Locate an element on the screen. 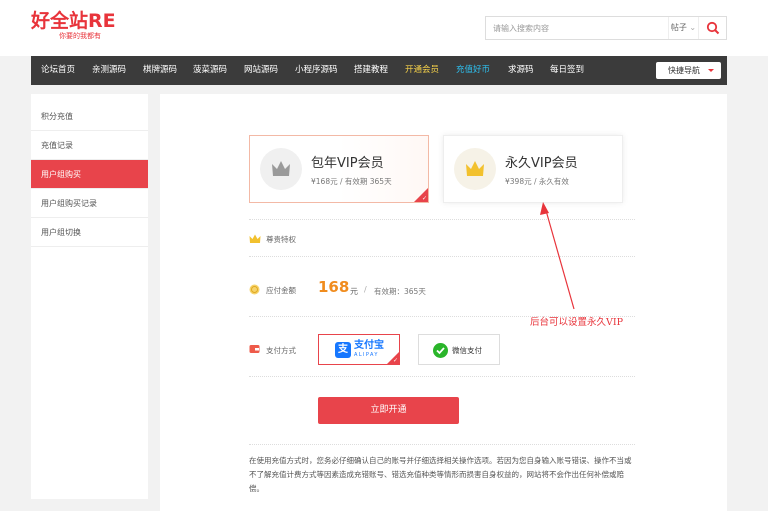 Image resolution: width=768 pixels, height=511 pixels. search-type-label: 帖子 is located at coordinates (678, 27).